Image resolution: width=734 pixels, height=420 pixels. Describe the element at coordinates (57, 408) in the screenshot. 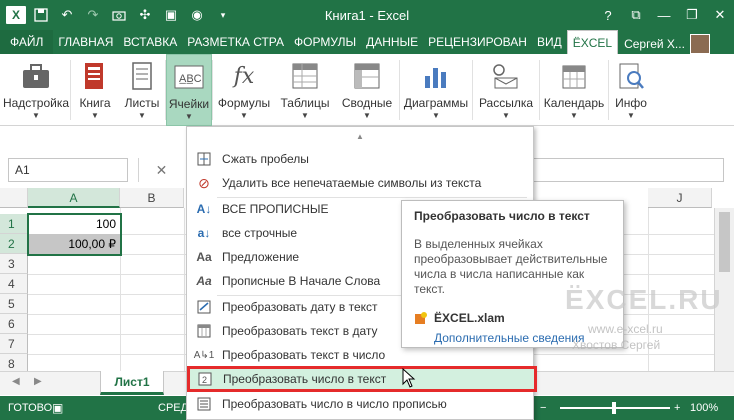

I see `macro-record-icon: ▣` at that location.